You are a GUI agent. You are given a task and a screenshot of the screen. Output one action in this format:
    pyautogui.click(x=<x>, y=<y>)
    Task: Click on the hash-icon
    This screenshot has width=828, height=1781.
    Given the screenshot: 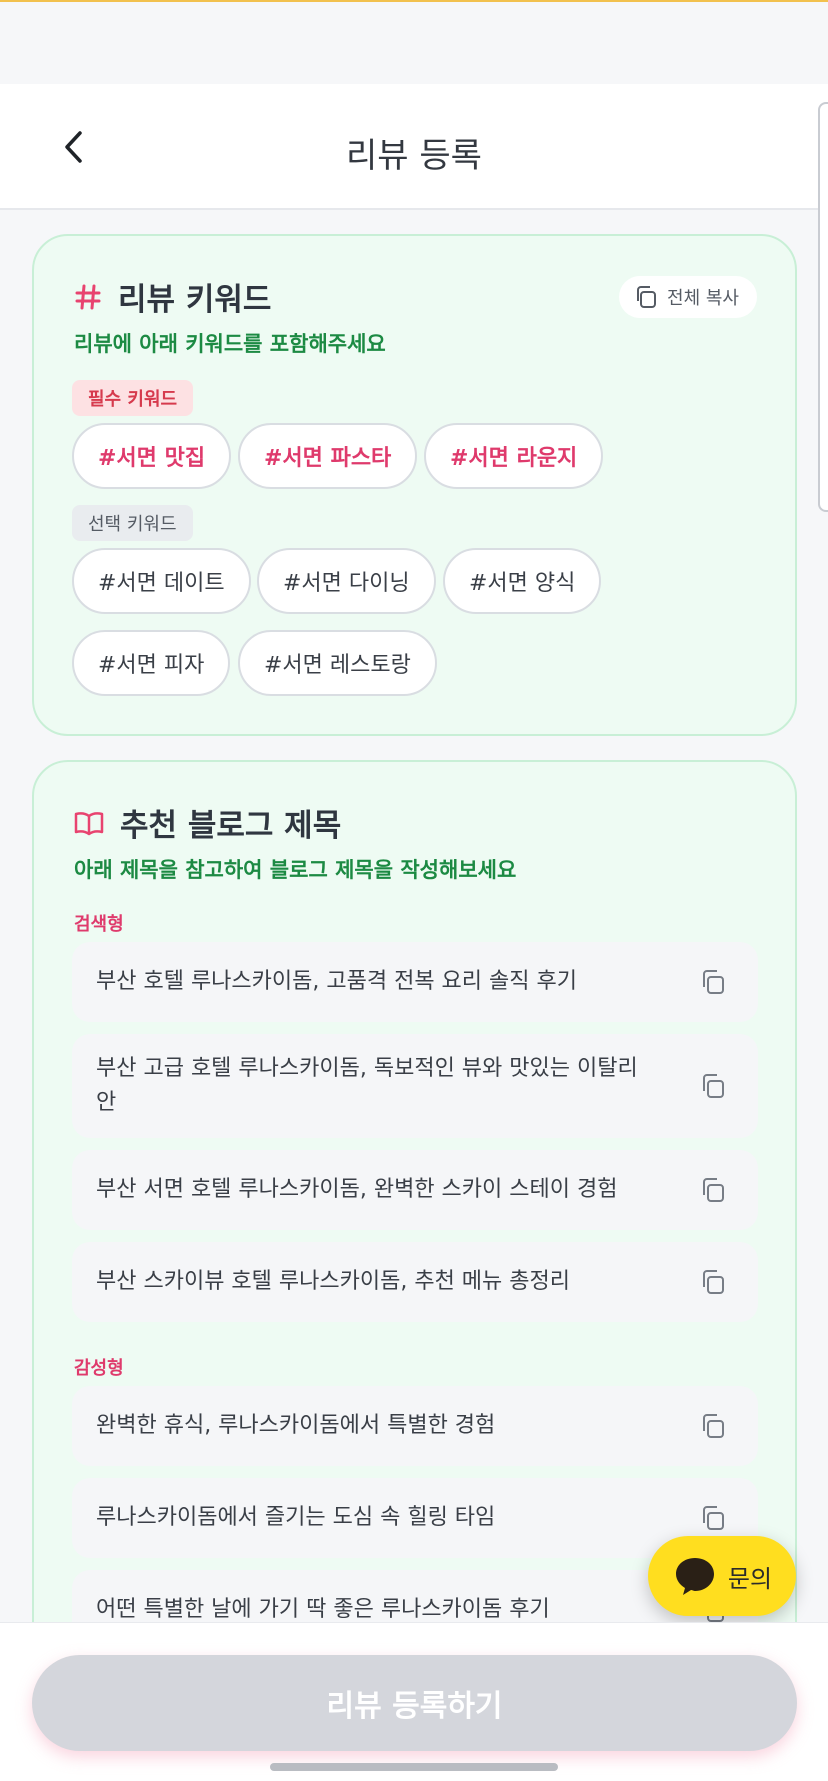 What is the action you would take?
    pyautogui.click(x=88, y=296)
    